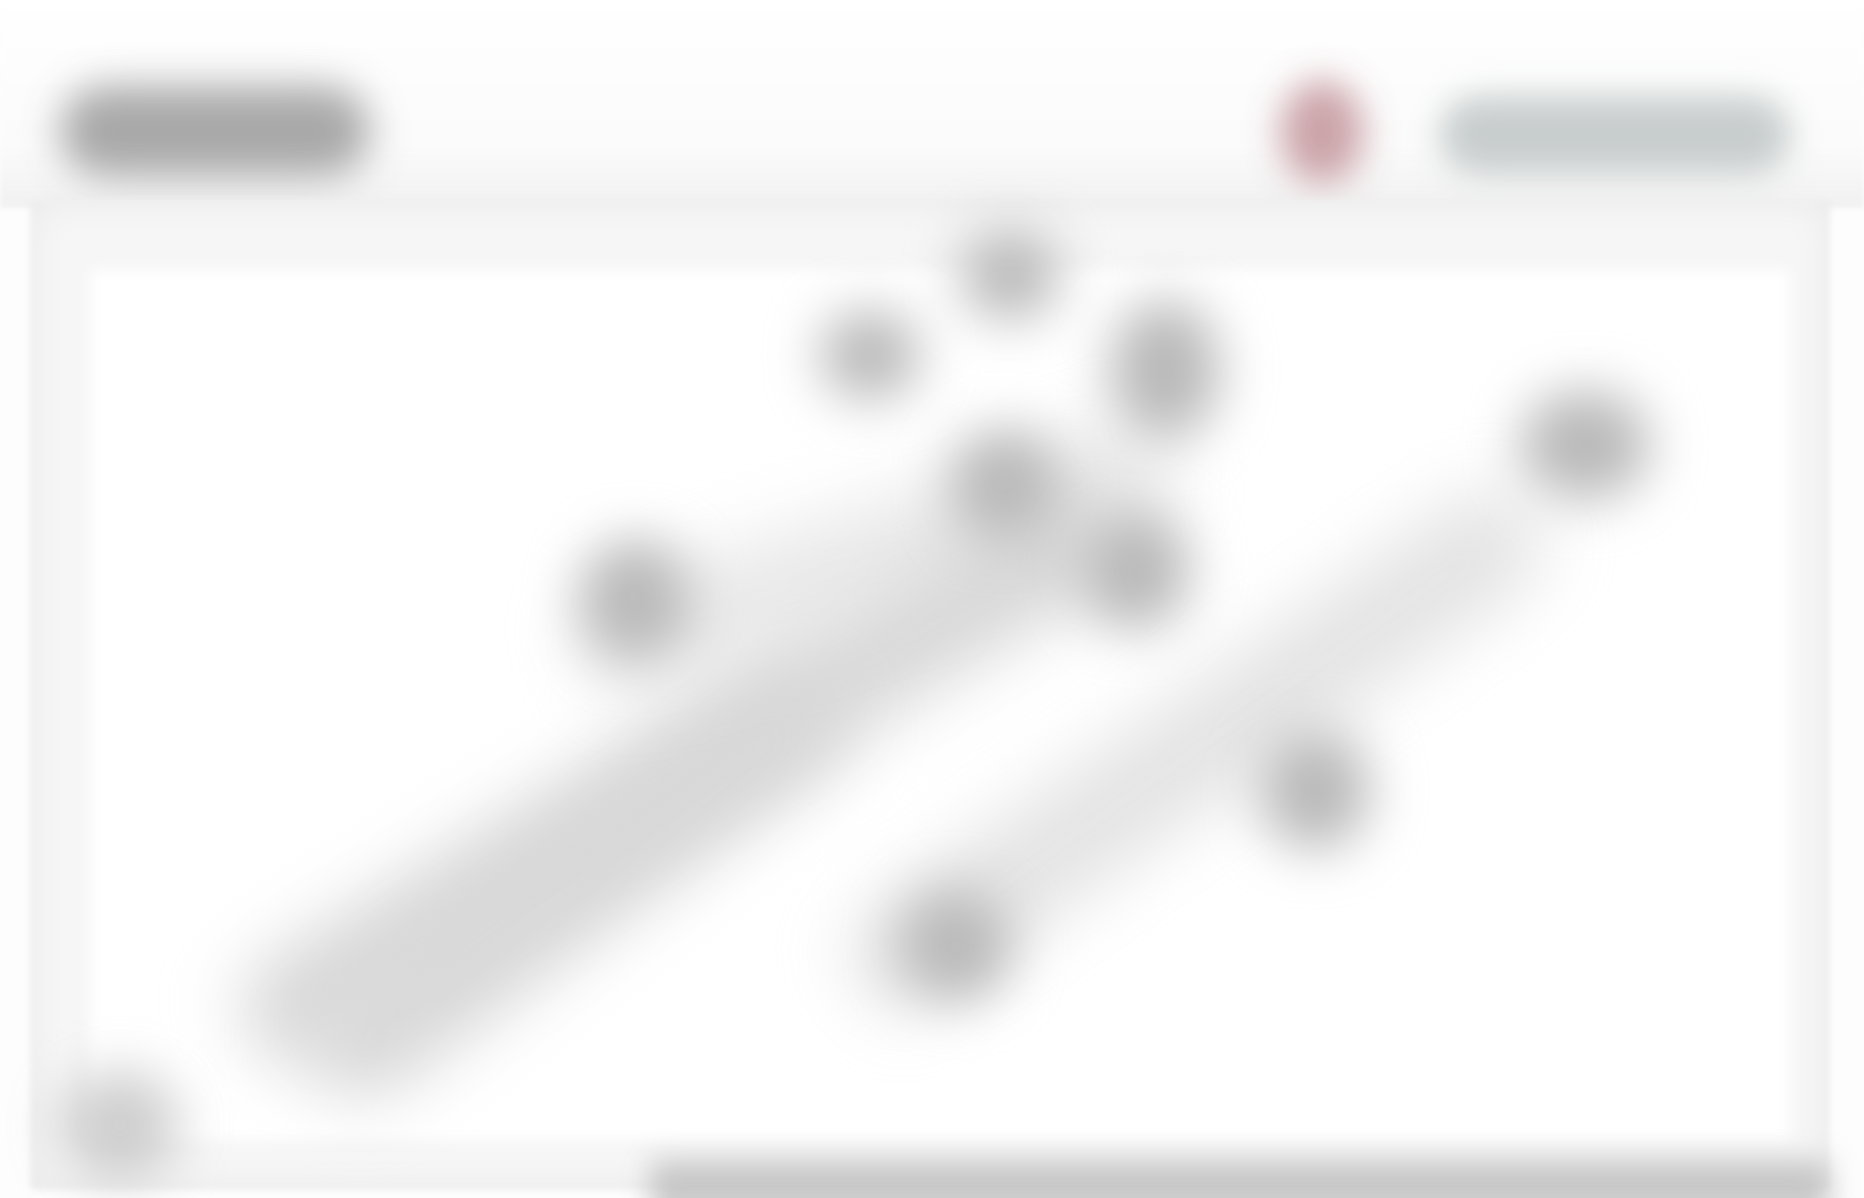 Image resolution: width=1864 pixels, height=1198 pixels. I want to click on bottom-toolbar, so click(1240, 1179).